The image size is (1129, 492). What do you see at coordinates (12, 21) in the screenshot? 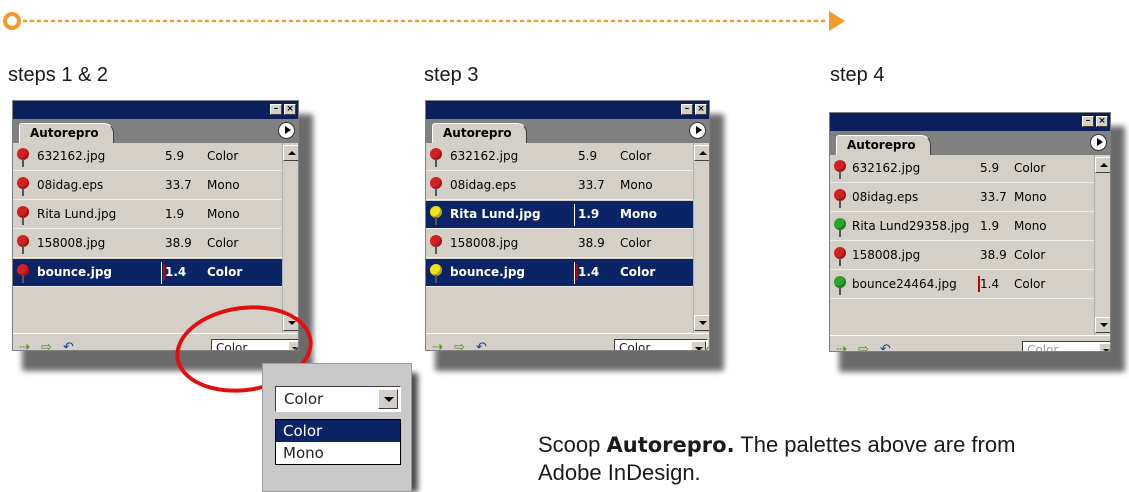
I see `progress-start-marker` at bounding box center [12, 21].